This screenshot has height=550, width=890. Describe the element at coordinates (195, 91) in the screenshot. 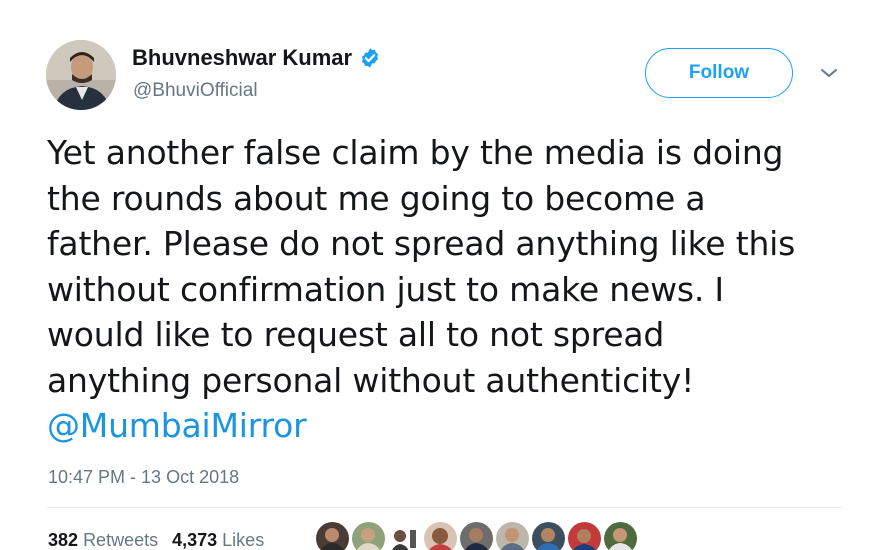

I see `author-handle: @BhuviOfficial` at that location.